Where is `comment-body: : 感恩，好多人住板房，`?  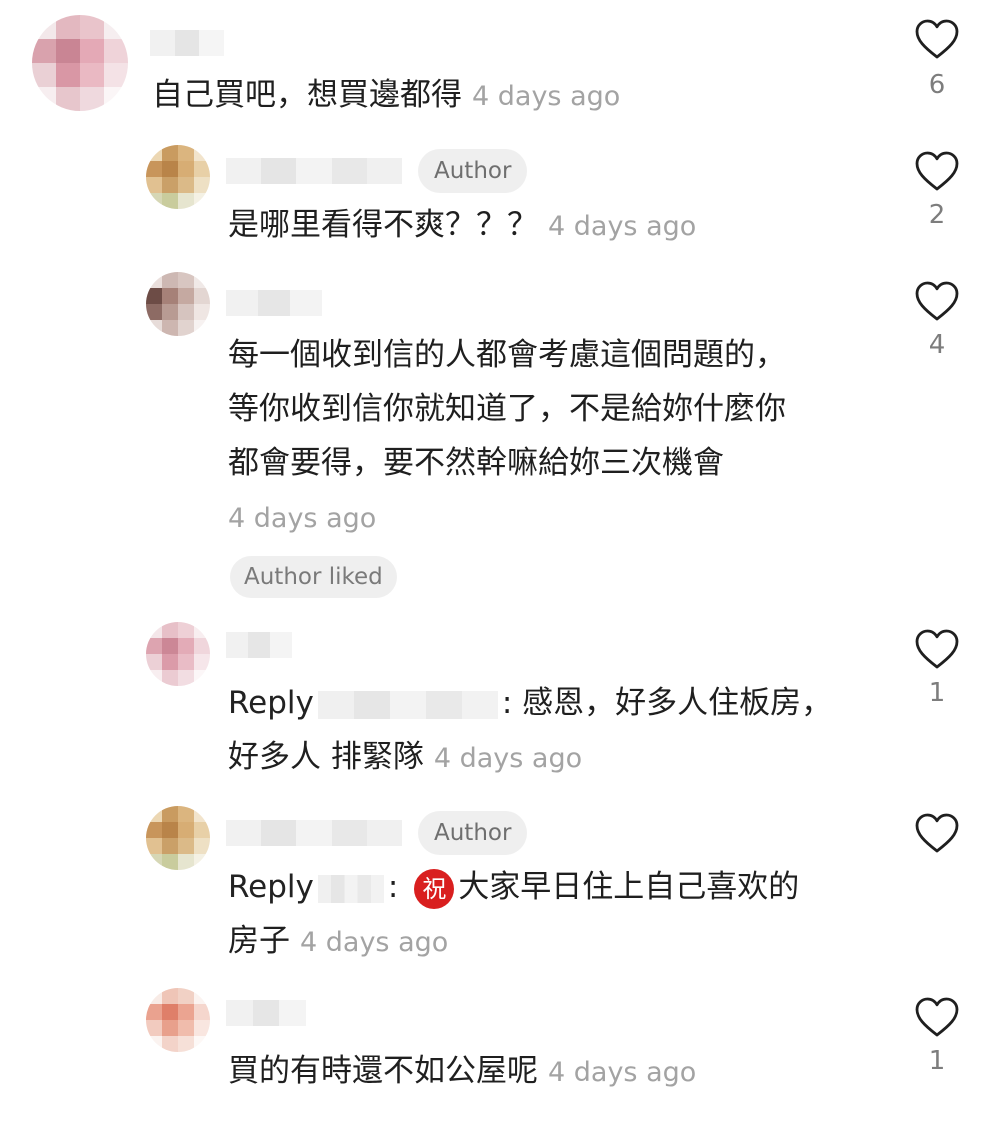 comment-body: : 感恩，好多人住板房， is located at coordinates (667, 703).